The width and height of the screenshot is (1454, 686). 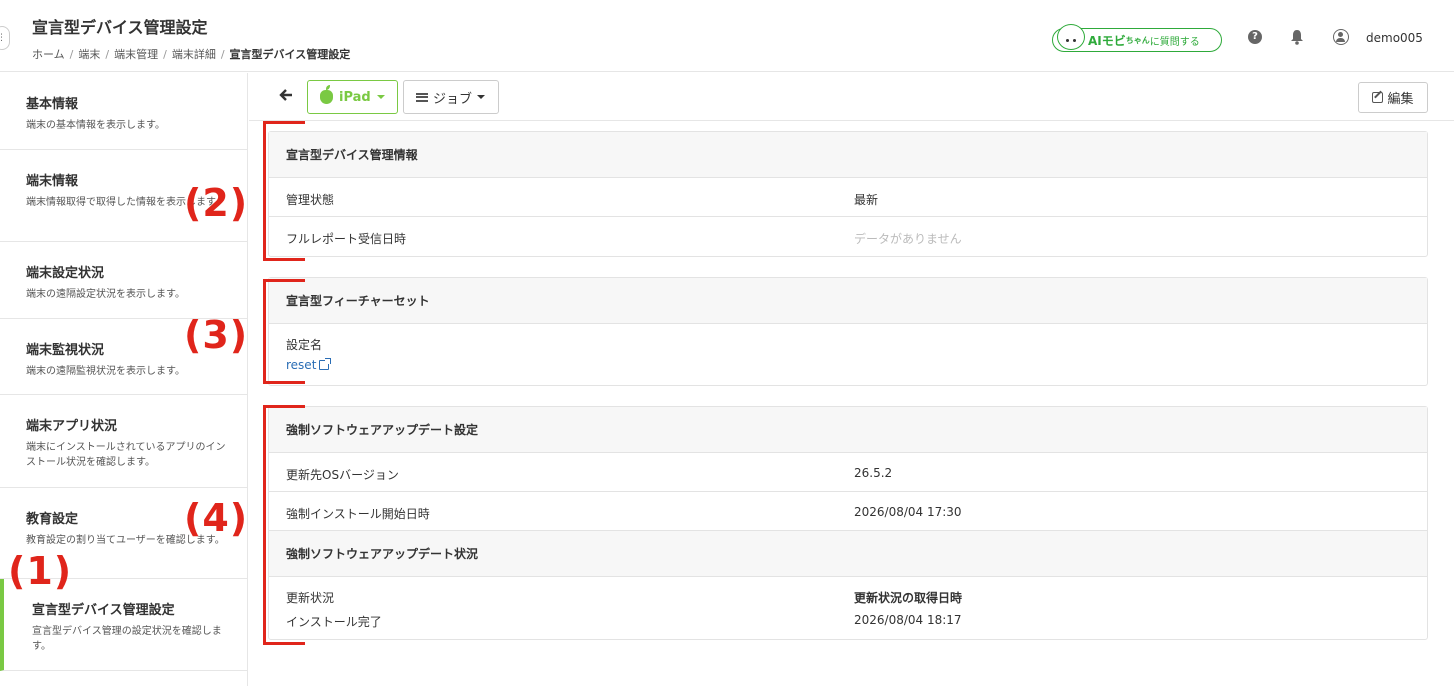 What do you see at coordinates (136, 54) in the screenshot?
I see `breadcrumb-device-management: 端末管理` at bounding box center [136, 54].